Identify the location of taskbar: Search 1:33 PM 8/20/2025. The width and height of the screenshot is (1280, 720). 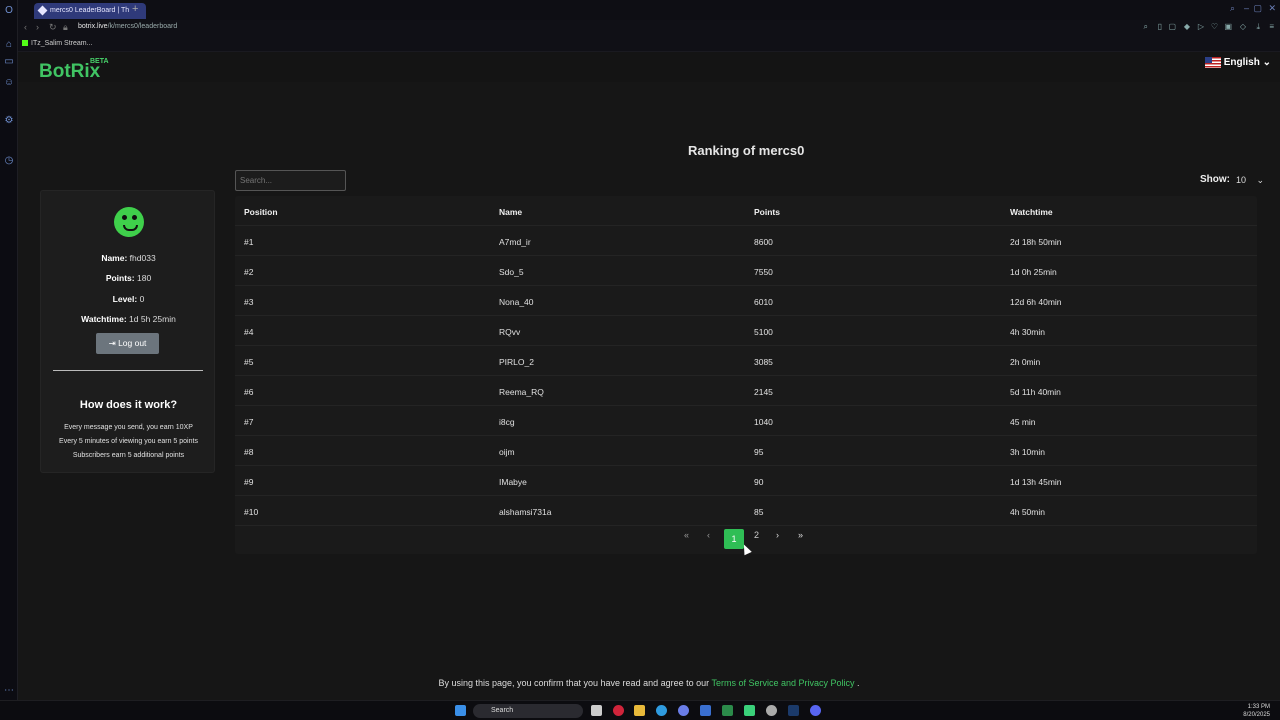
(640, 710).